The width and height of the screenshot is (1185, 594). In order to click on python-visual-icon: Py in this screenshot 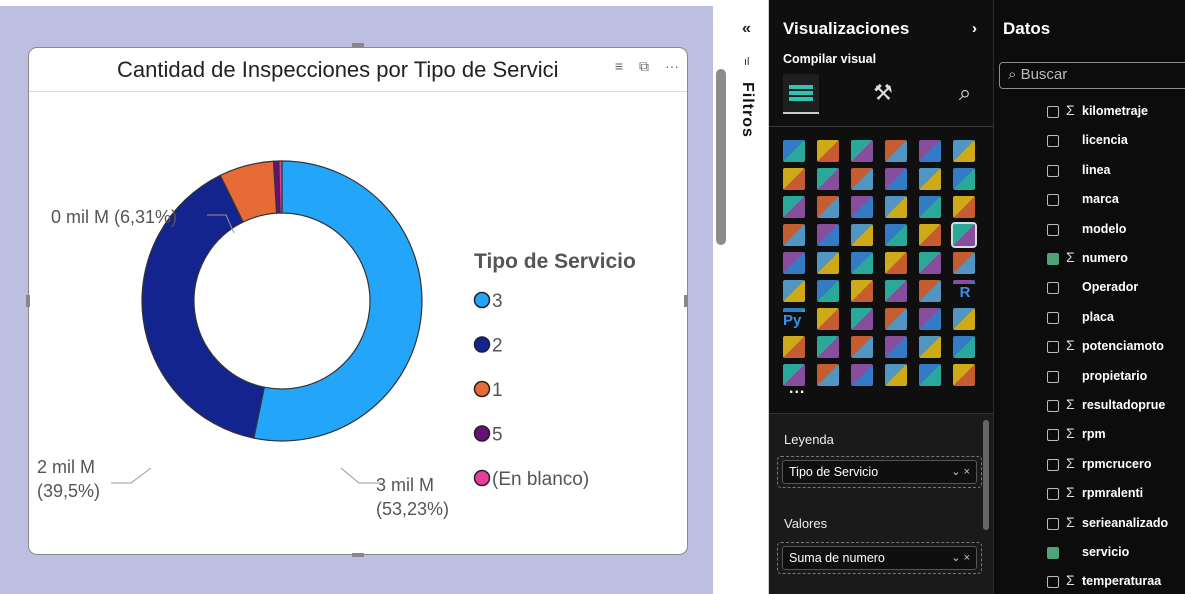, I will do `click(795, 323)`.